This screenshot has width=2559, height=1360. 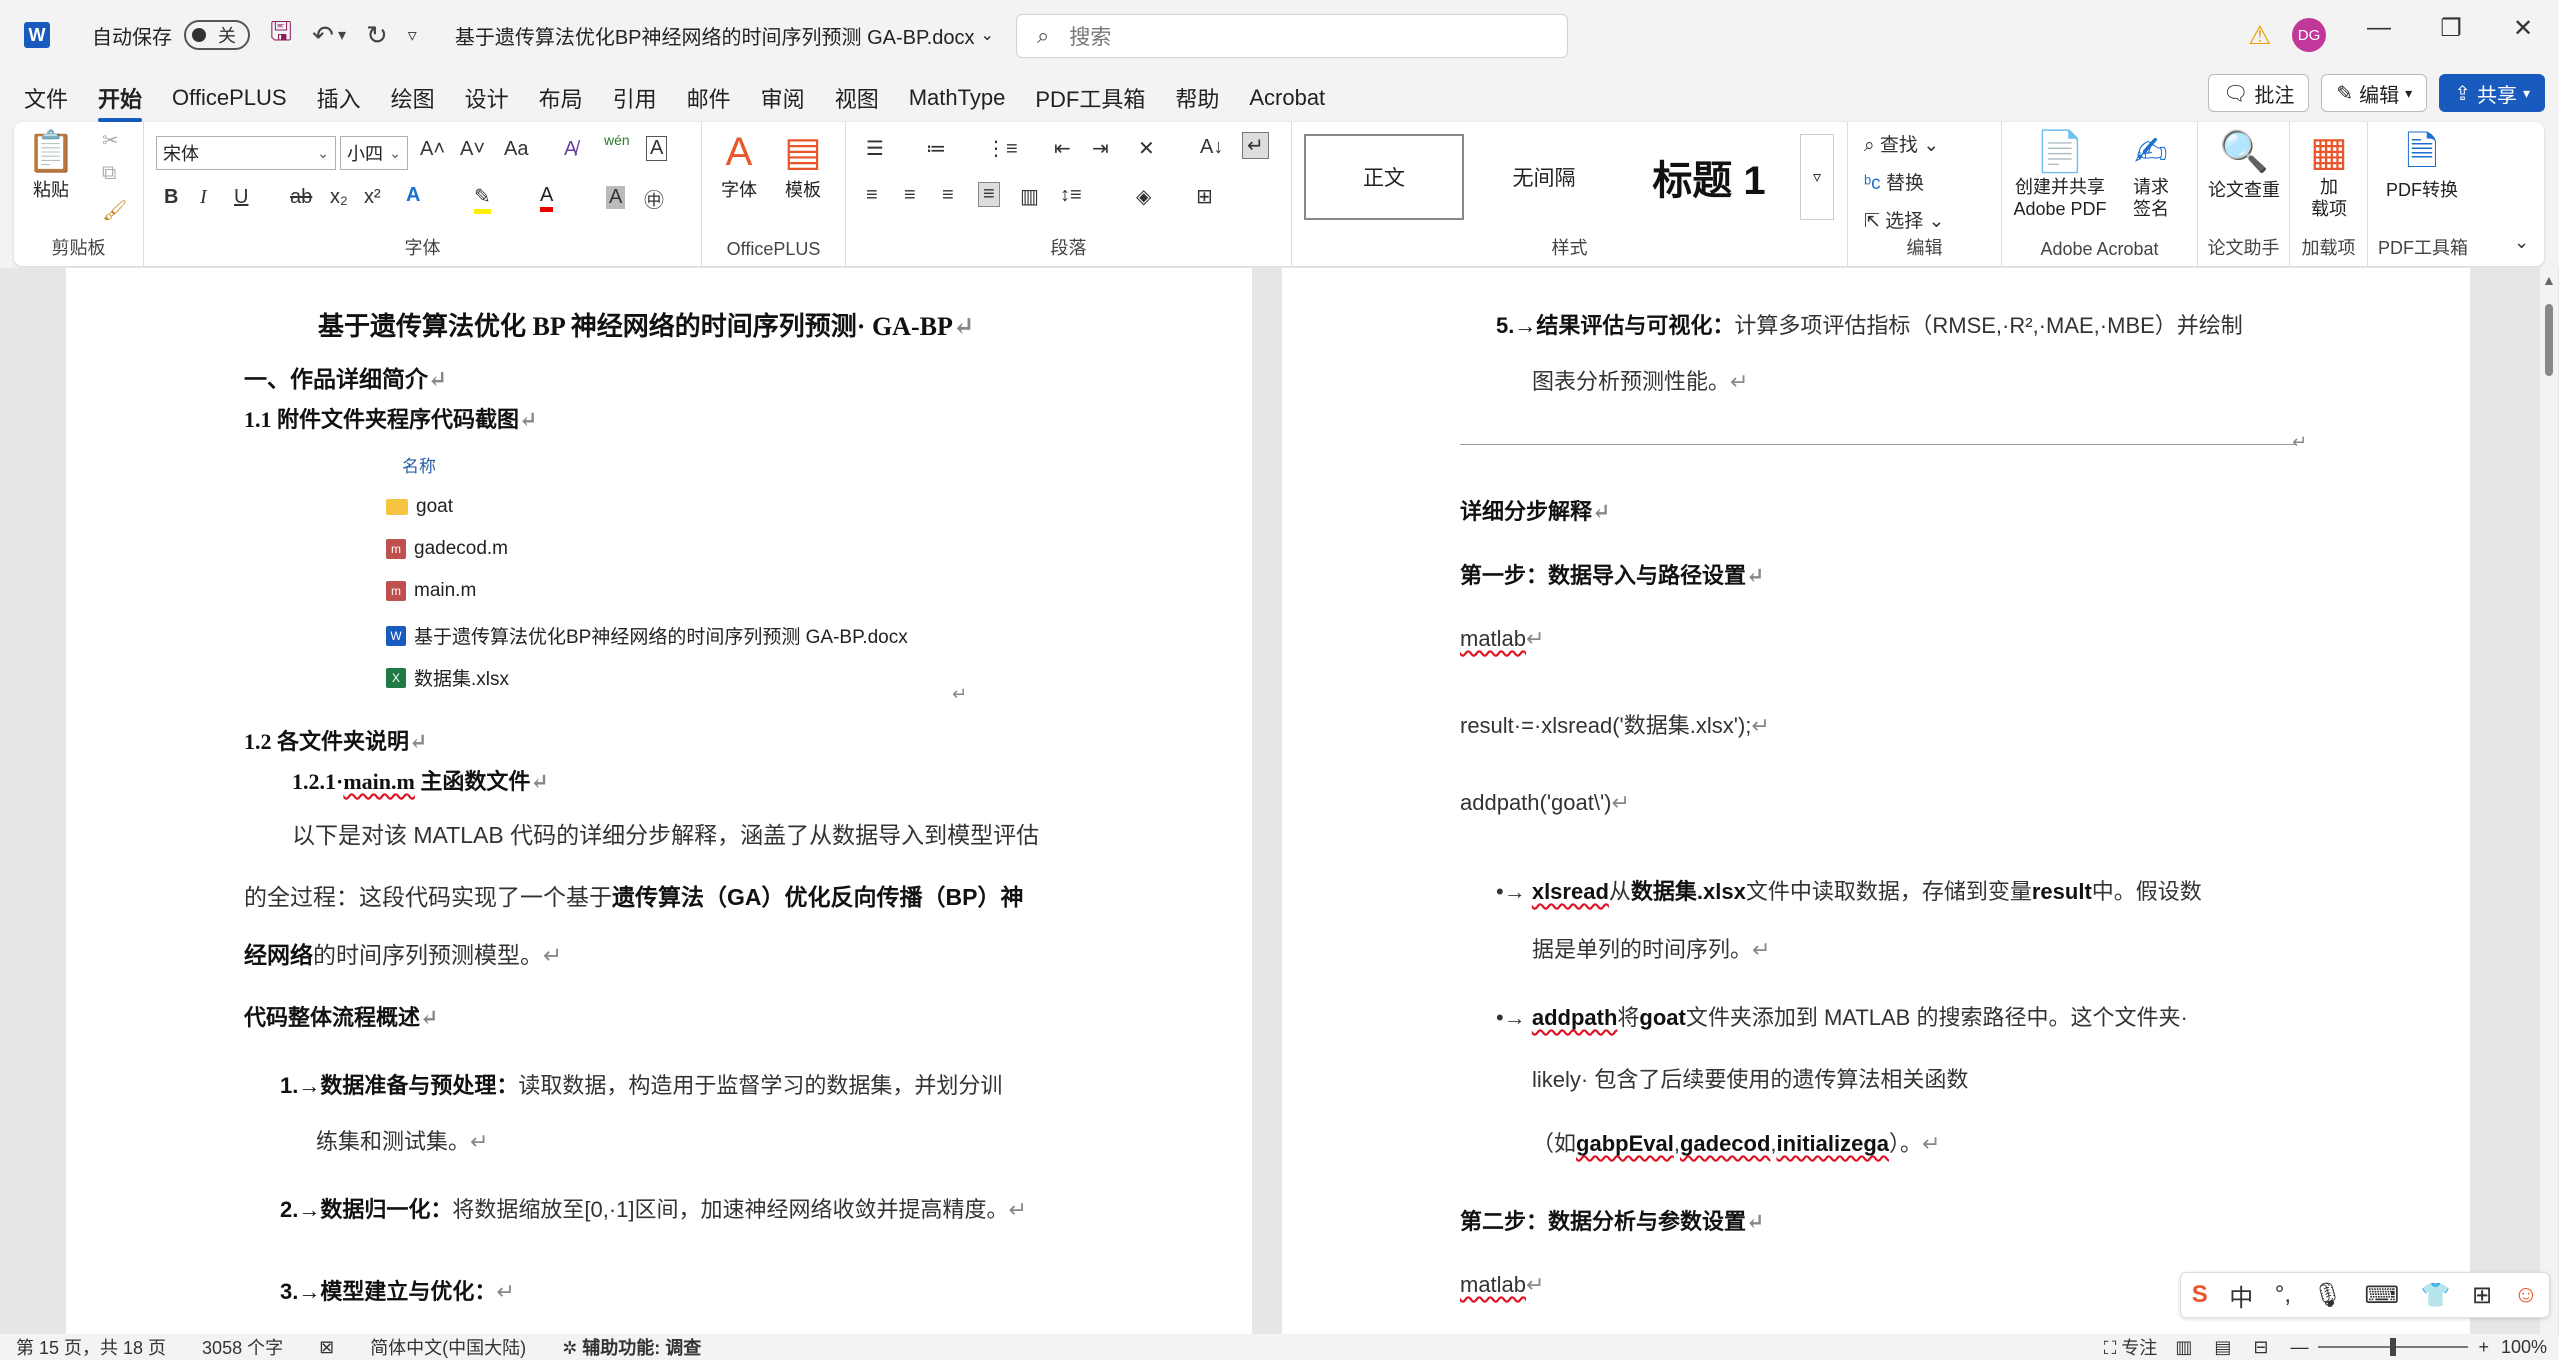 I want to click on edit-mode-button: ✎ 编辑 ▾, so click(x=2374, y=93).